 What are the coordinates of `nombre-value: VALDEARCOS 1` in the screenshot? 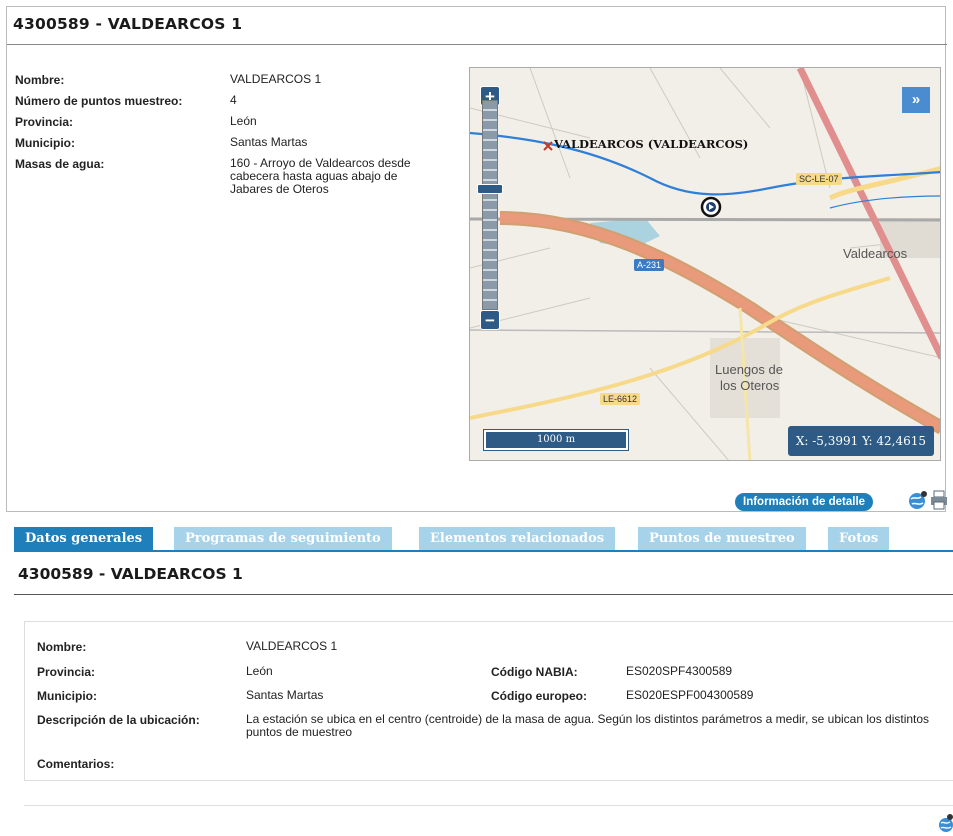 It's located at (292, 646).